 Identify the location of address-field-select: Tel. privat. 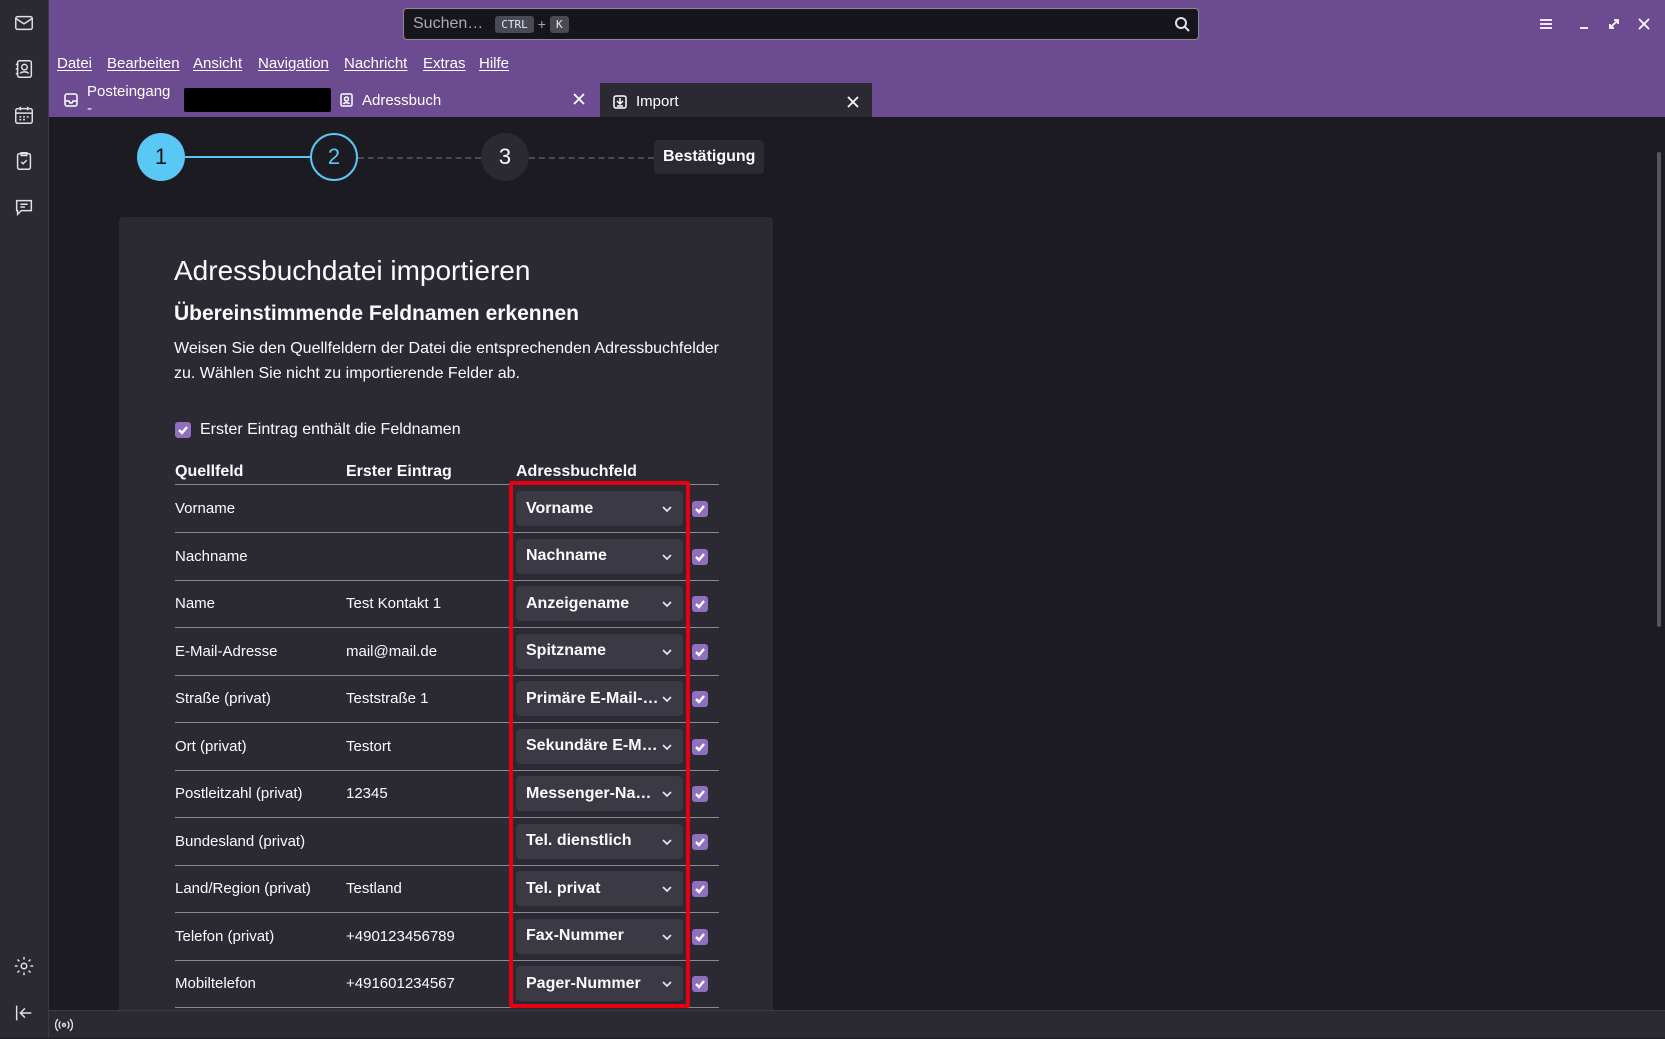
(599, 888).